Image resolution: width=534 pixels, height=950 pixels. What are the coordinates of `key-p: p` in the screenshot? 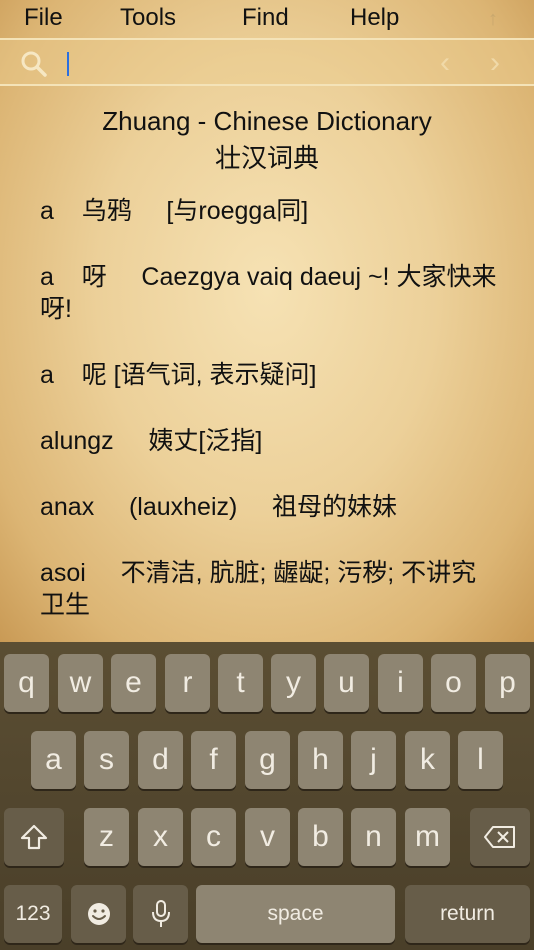 It's located at (507, 683).